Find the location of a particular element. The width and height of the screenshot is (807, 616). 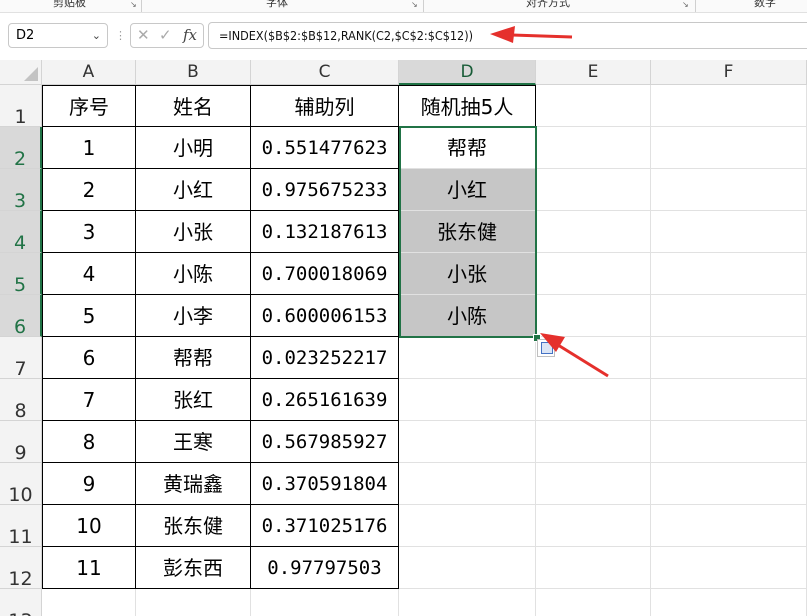

table-cell: 小红 is located at coordinates (193, 190).